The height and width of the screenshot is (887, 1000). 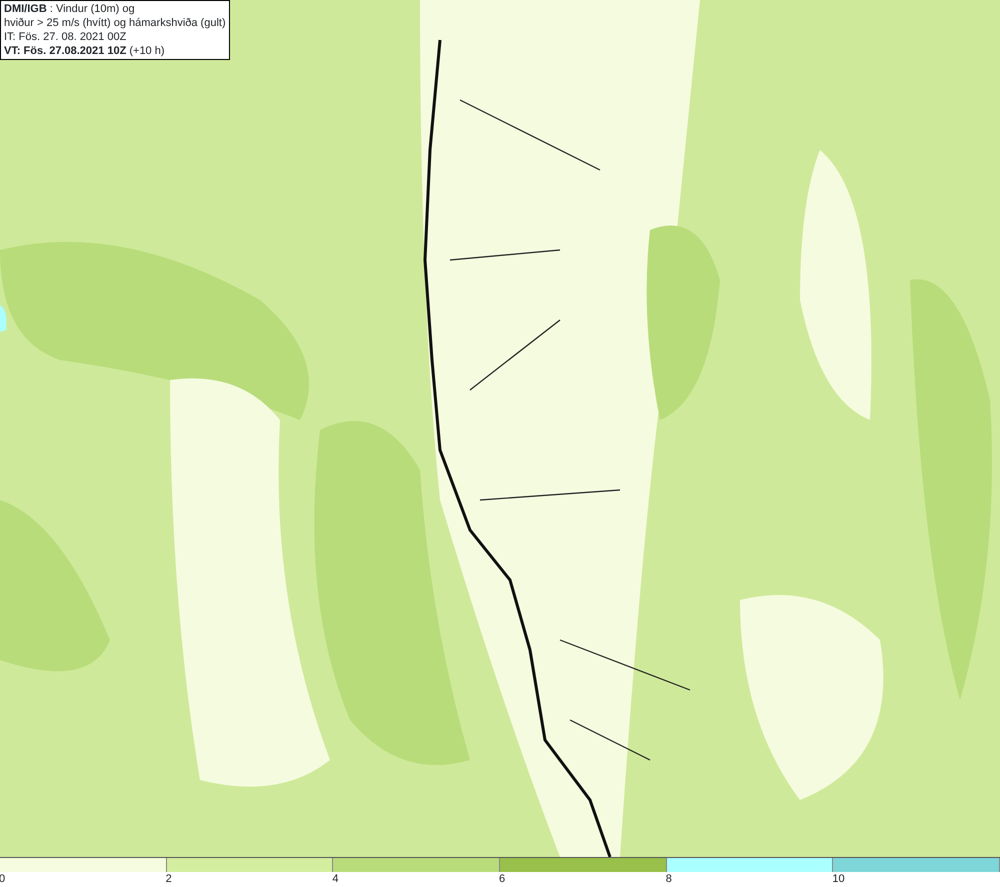 What do you see at coordinates (70, 9) in the screenshot?
I see `title-line: DMI/IGB : Vindur (10m) og` at bounding box center [70, 9].